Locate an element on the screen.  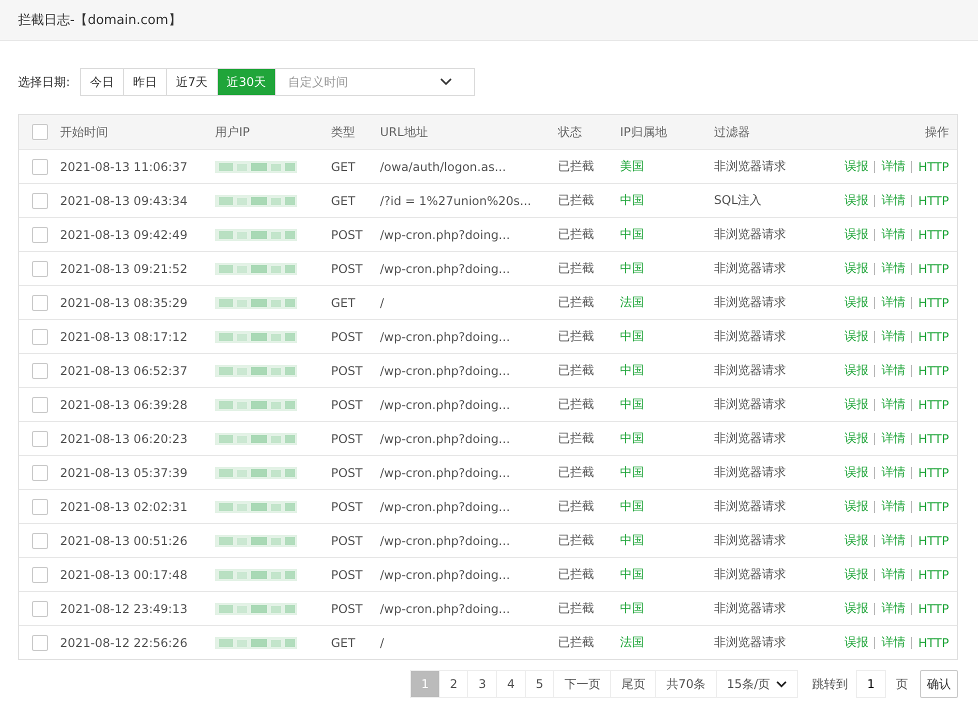
page-button: 5 is located at coordinates (540, 684).